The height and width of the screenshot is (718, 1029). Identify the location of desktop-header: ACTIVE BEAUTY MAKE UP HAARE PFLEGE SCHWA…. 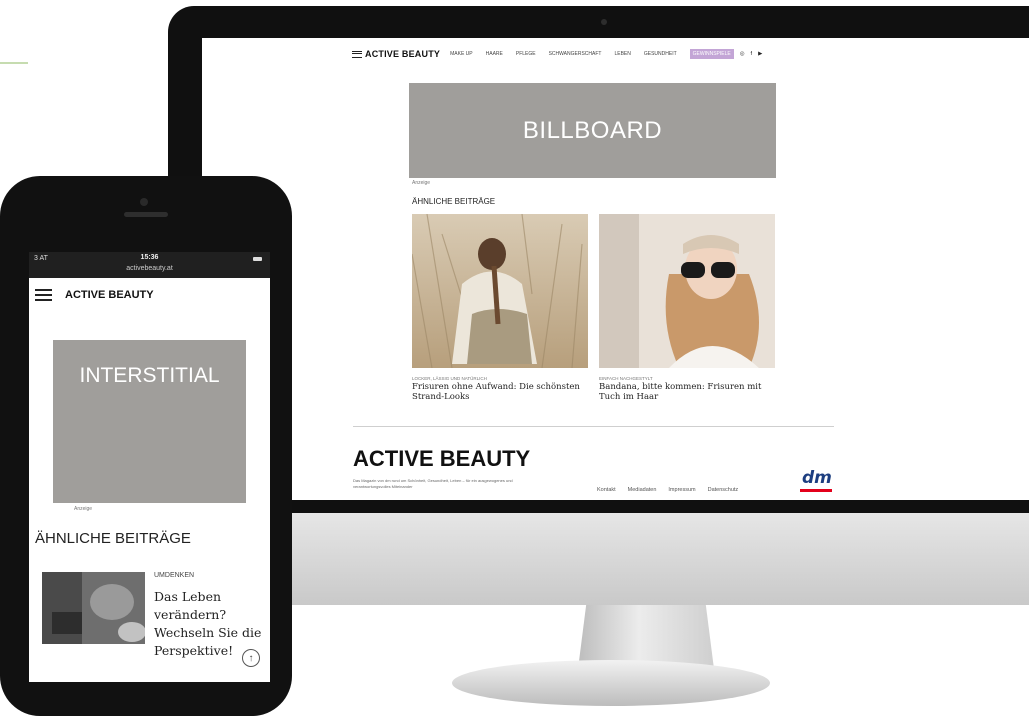
(612, 54).